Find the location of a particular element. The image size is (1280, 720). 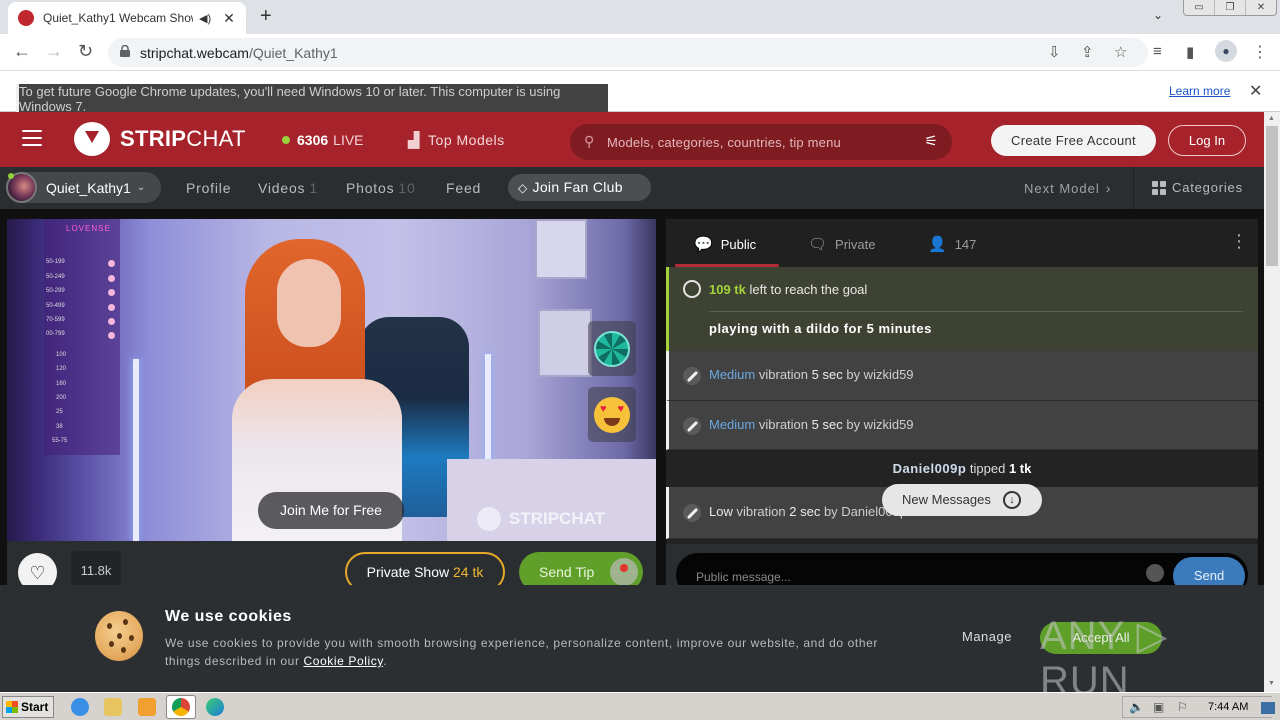

vibration-level: Low is located at coordinates (721, 511).